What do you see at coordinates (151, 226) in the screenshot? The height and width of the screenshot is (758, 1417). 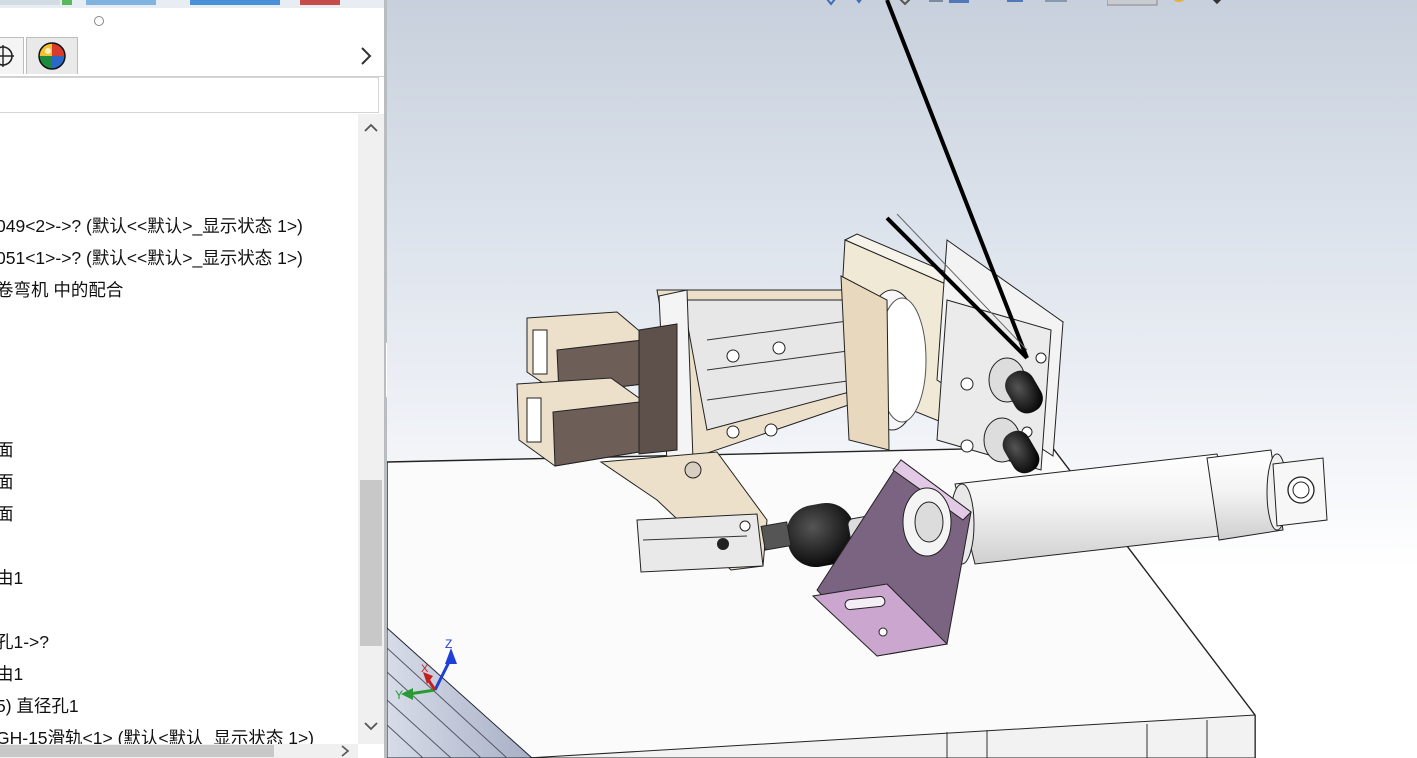 I see `tree-item: 049<2>->? (默认<<默认>_显示状态 1>)` at bounding box center [151, 226].